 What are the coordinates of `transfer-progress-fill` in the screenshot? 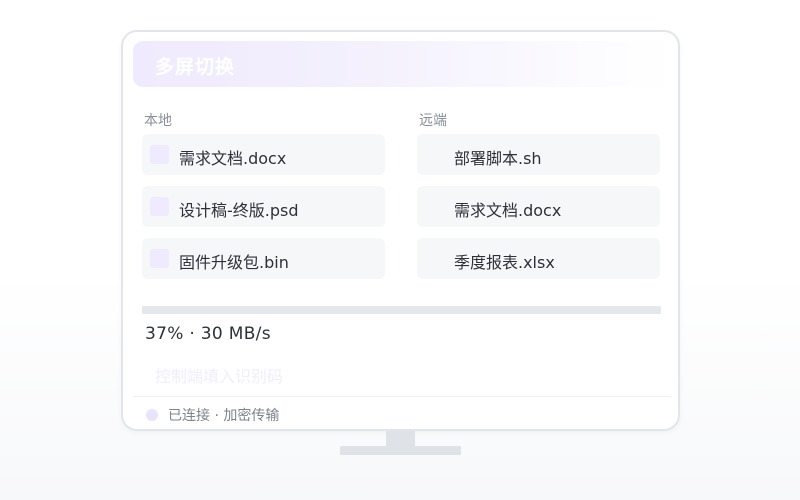 It's located at (238, 310).